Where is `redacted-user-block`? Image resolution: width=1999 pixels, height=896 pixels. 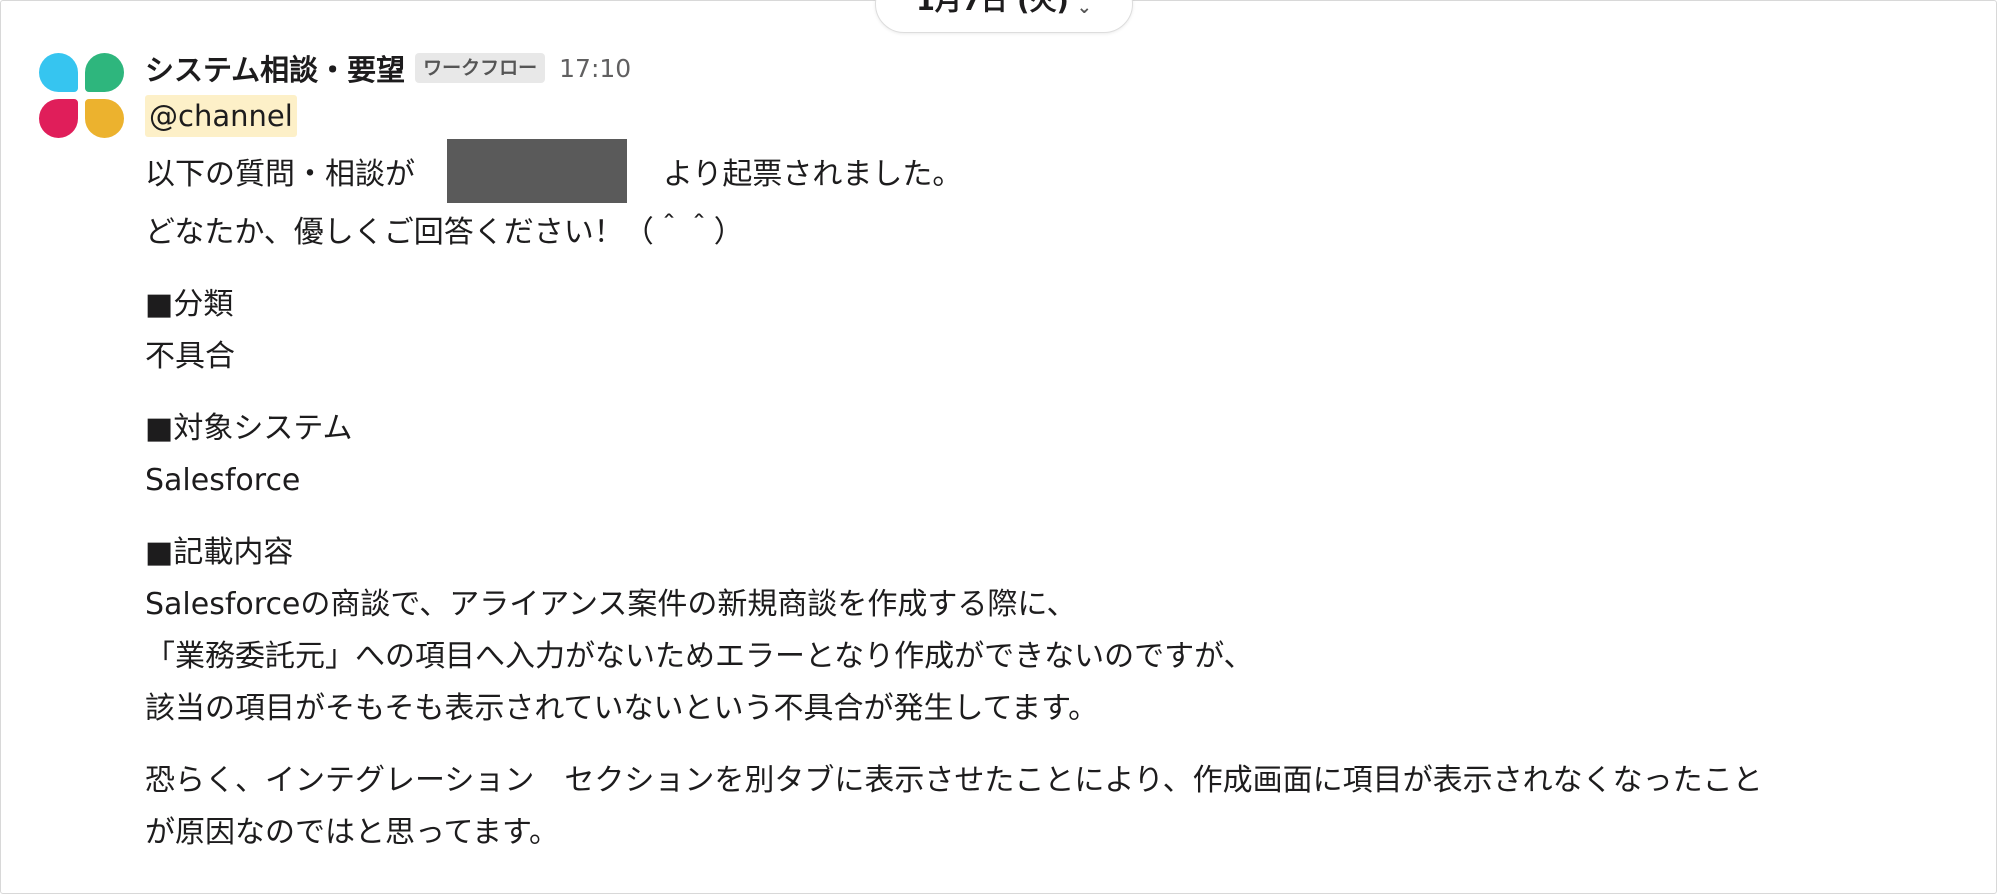
redacted-user-block is located at coordinates (537, 171).